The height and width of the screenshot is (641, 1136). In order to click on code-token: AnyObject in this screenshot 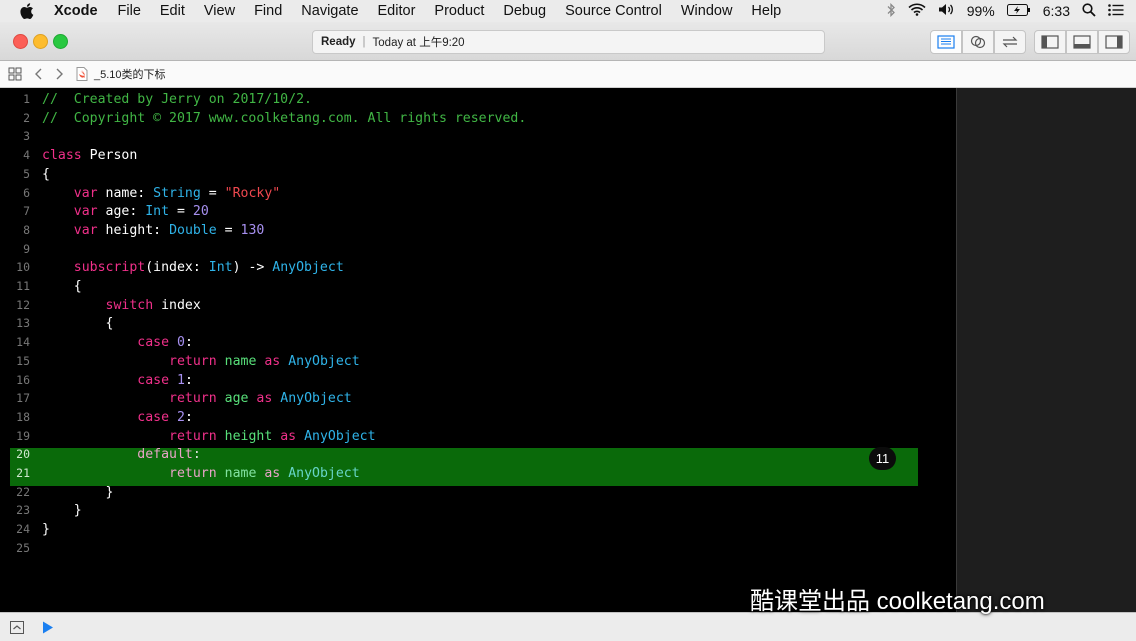, I will do `click(340, 436)`.